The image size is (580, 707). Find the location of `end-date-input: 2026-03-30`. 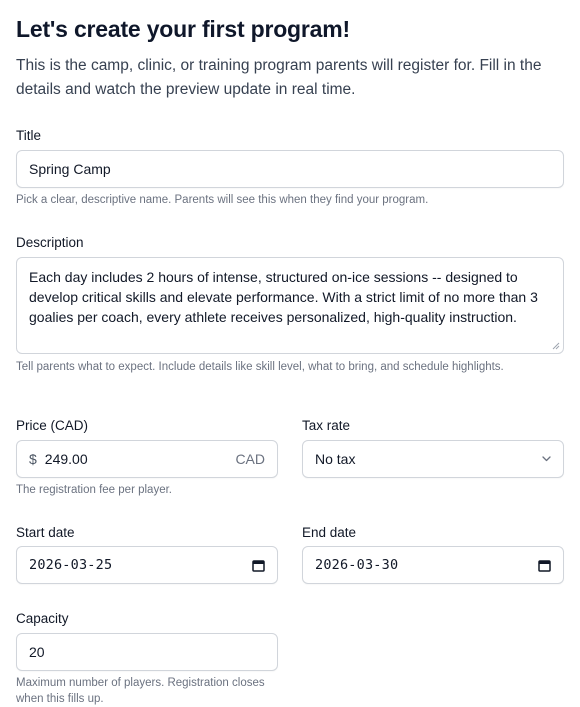

end-date-input: 2026-03-30 is located at coordinates (433, 565).